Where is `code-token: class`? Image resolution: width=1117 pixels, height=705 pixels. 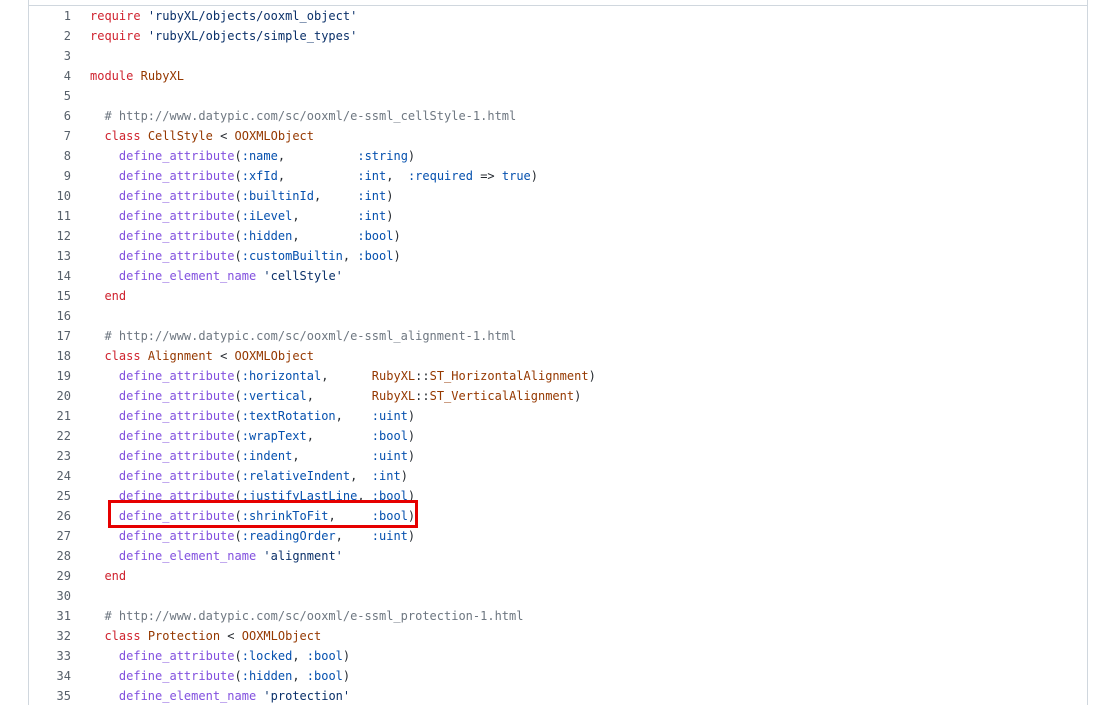 code-token: class is located at coordinates (122, 136).